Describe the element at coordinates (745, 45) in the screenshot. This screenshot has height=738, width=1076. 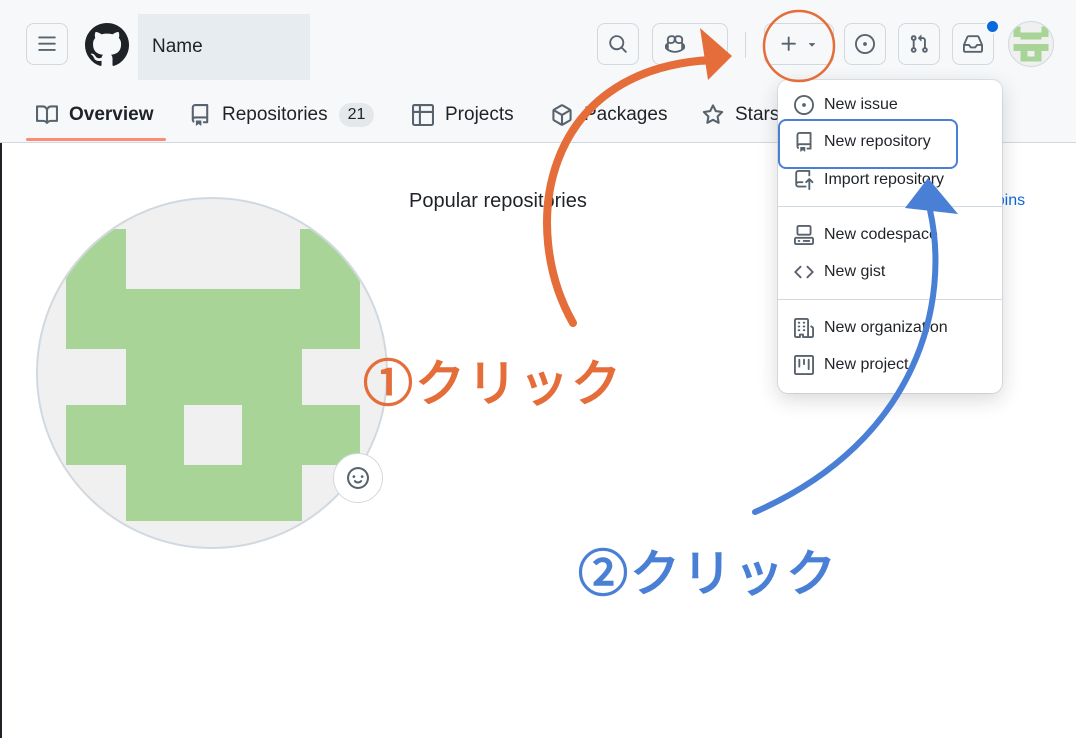
I see `header-divider` at that location.